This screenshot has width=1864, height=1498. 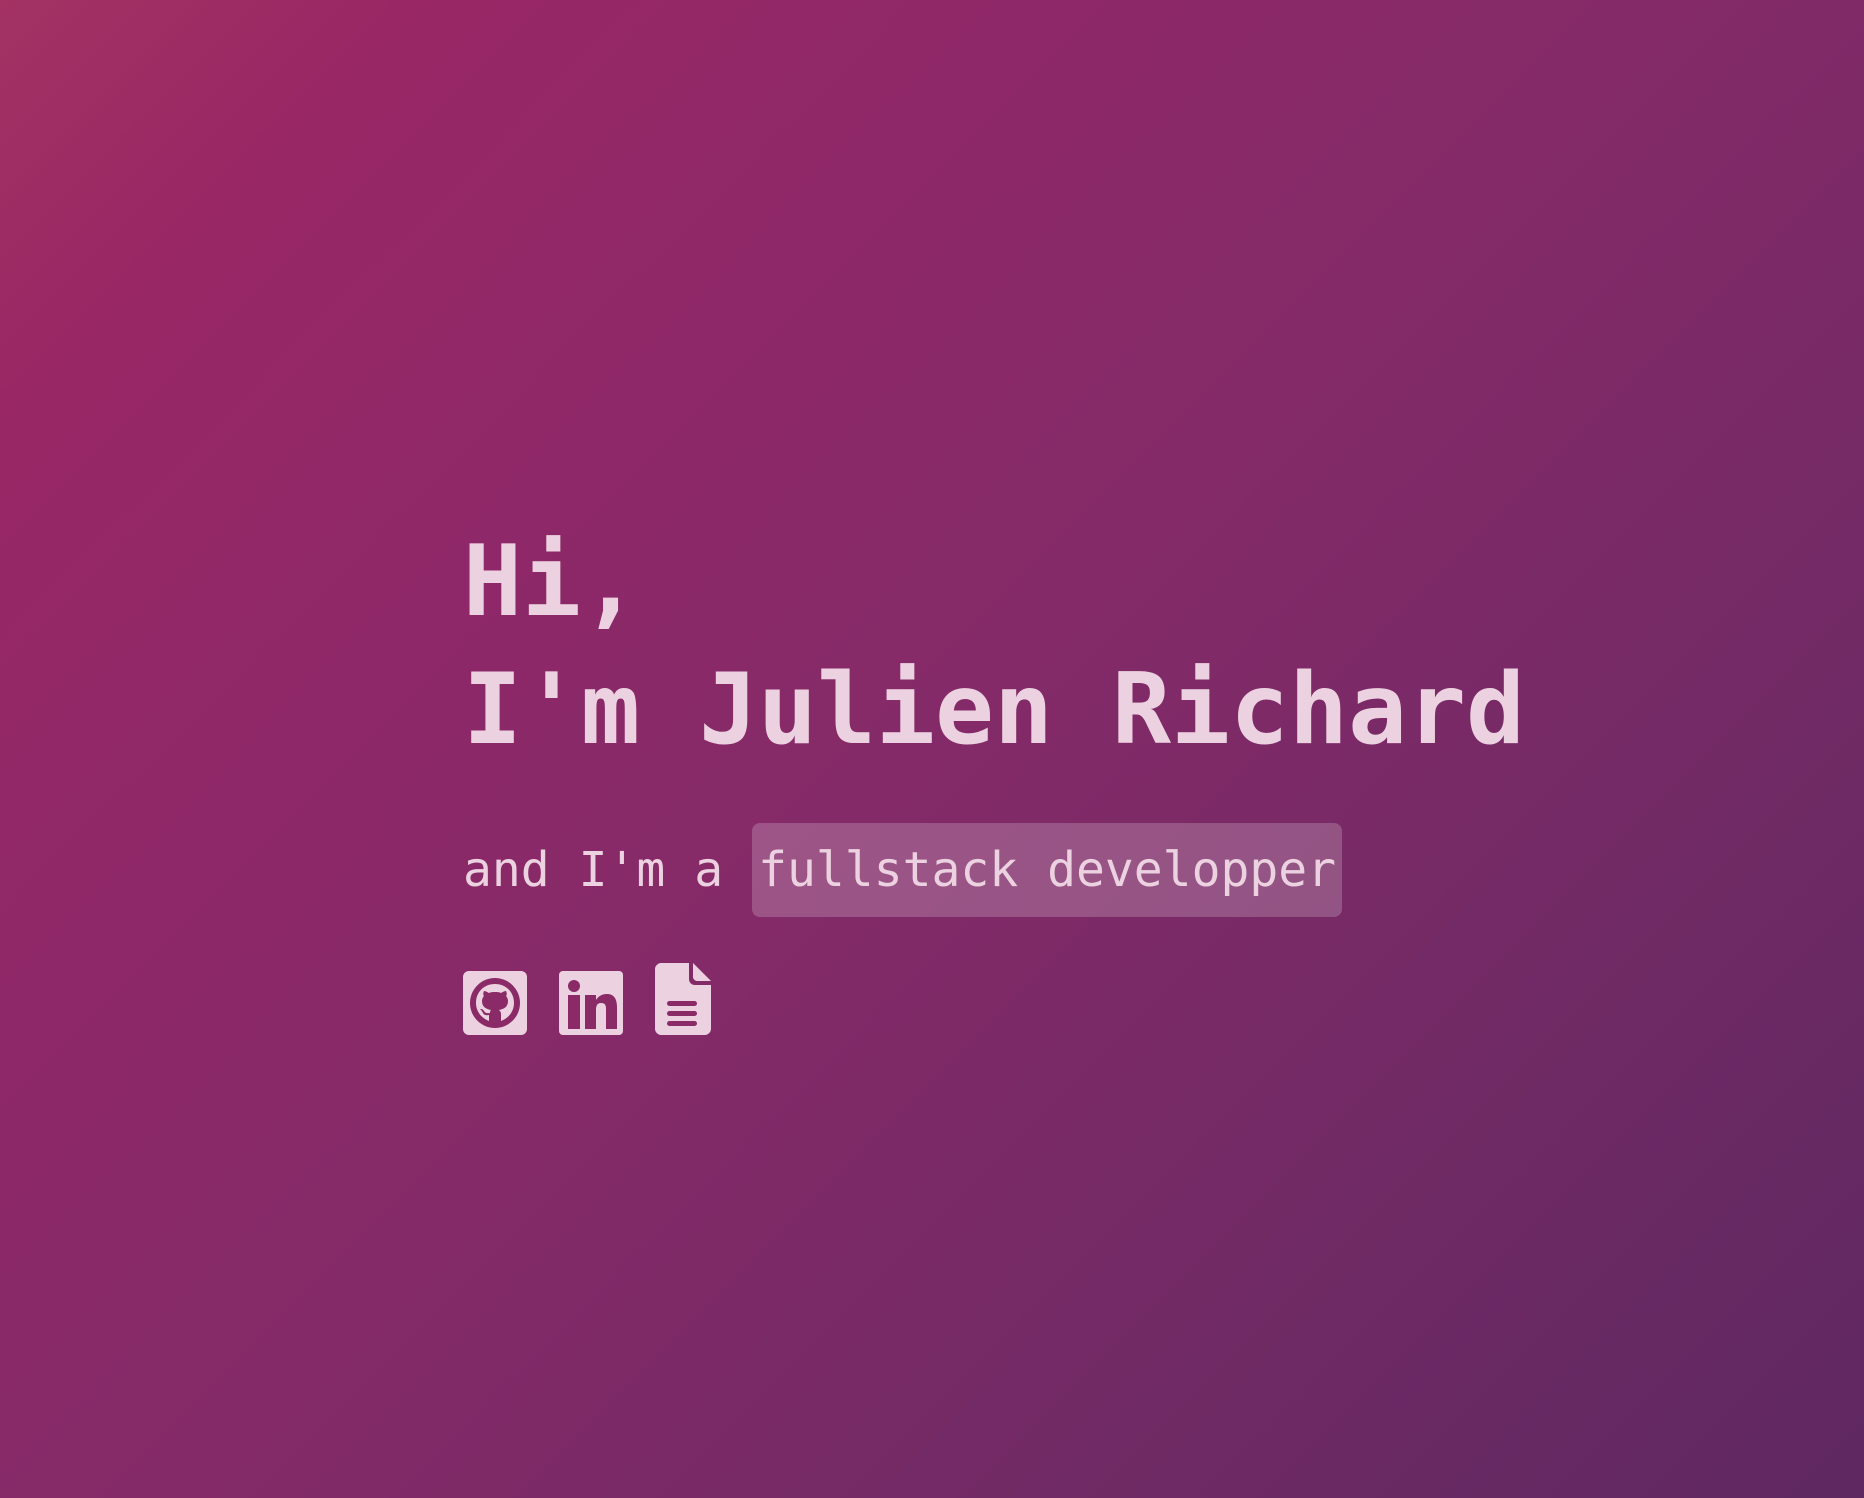 I want to click on tagline: and I'm a fullstack developper, so click(x=1013, y=870).